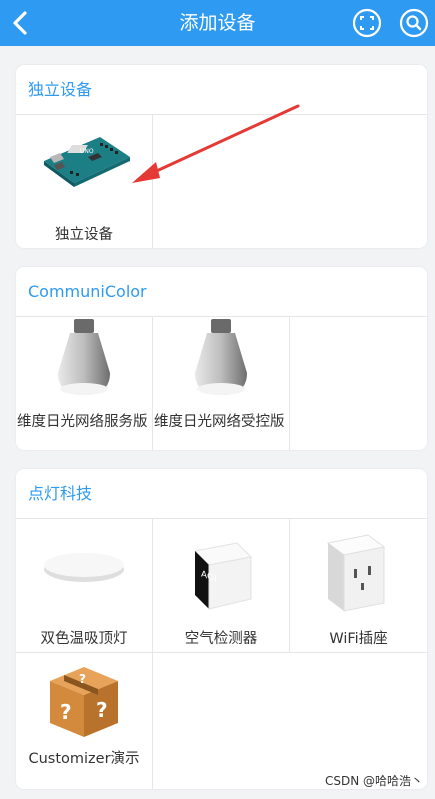 The height and width of the screenshot is (799, 435). Describe the element at coordinates (87, 151) in the screenshot. I see `svg-text: UNO` at that location.